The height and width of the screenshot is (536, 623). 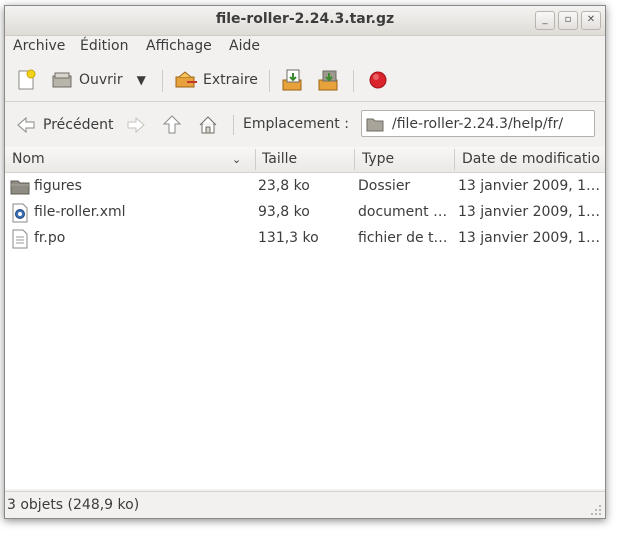 I want to click on minimize-icon: _, so click(x=545, y=19).